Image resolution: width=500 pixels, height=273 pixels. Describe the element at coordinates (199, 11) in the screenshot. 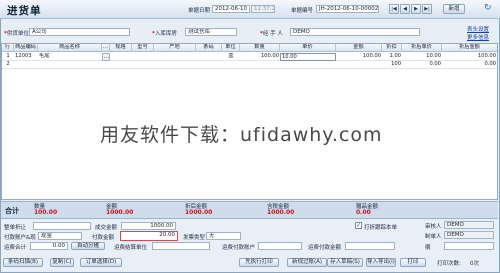

I see `doc-date-label: 单据日期` at that location.